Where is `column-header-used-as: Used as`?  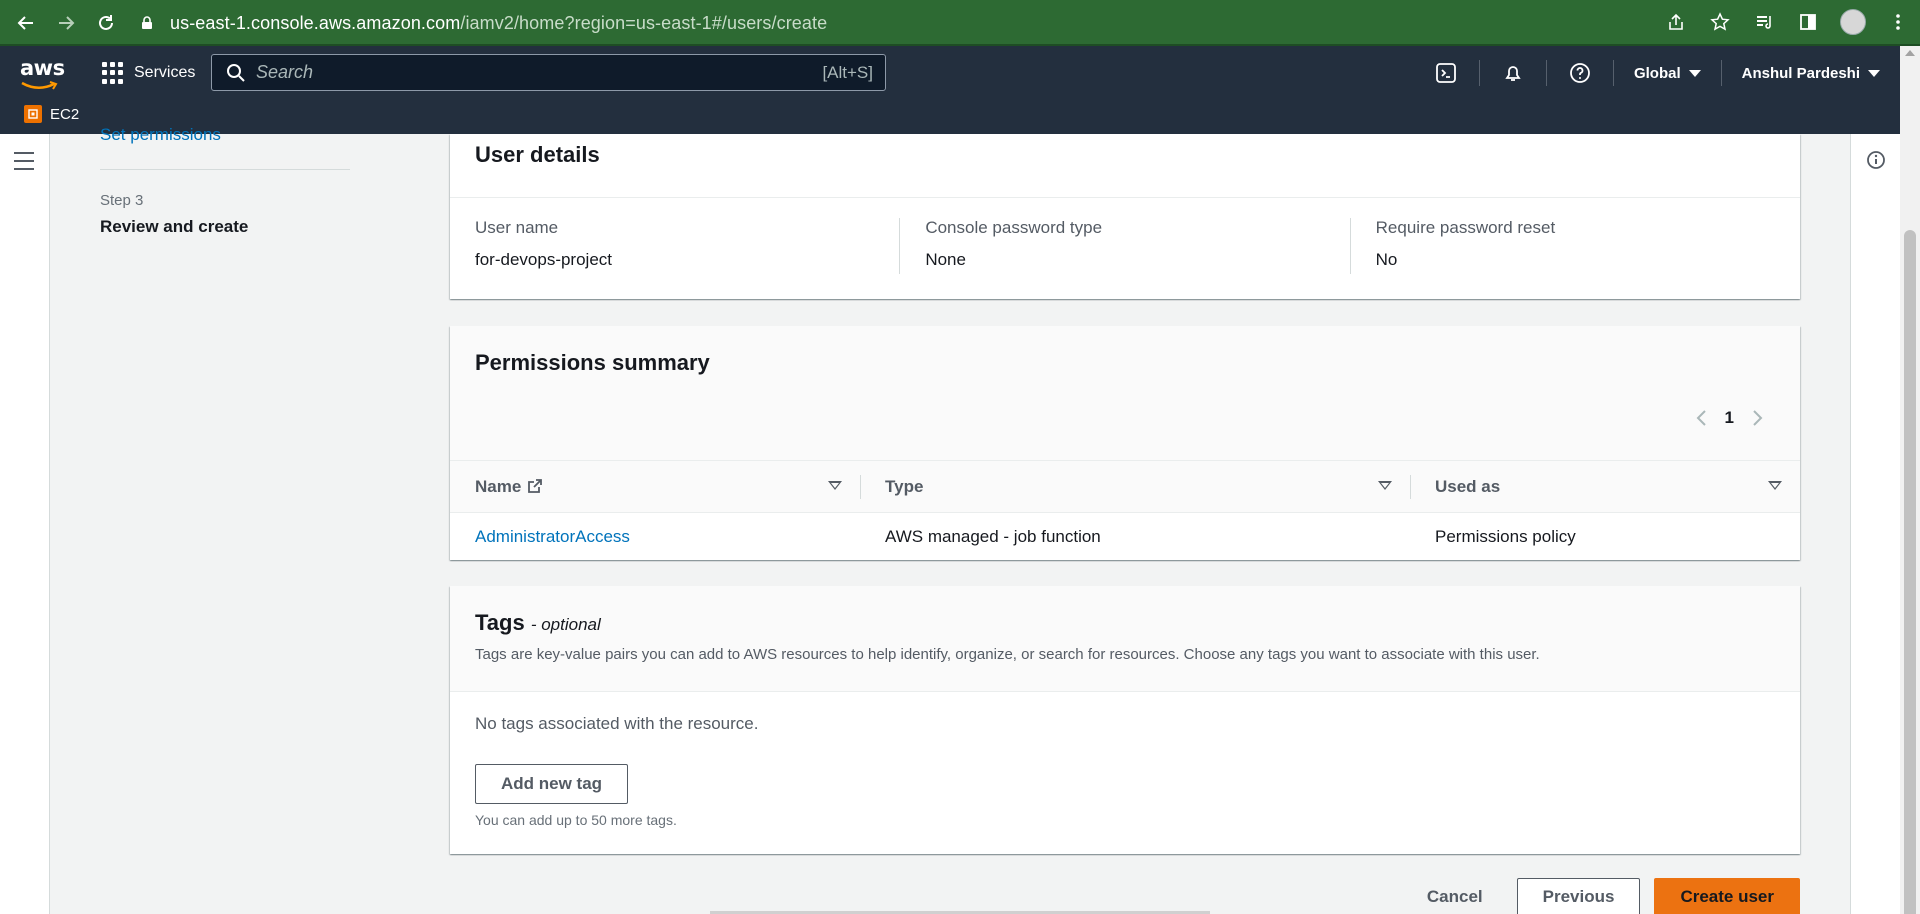
column-header-used-as: Used as is located at coordinates (1605, 486).